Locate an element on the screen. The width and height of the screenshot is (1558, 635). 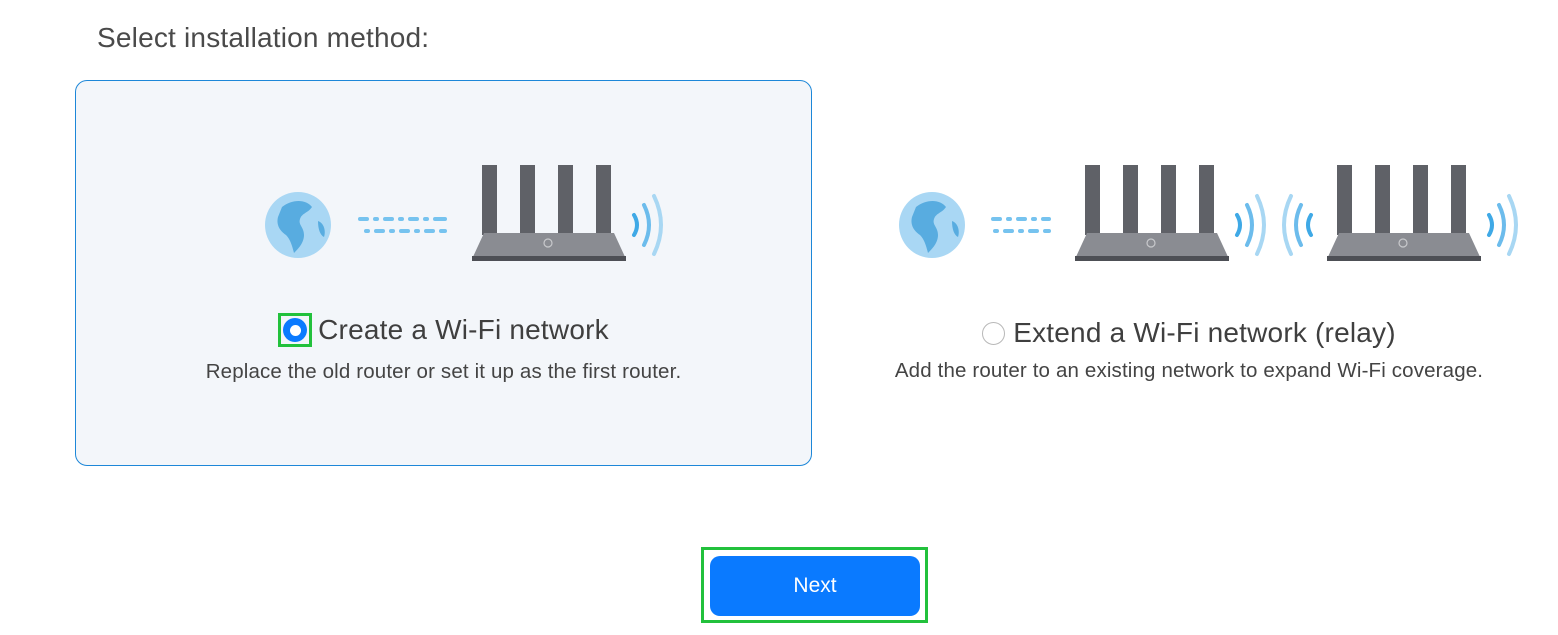
radio-extend-wifi is located at coordinates (994, 333).